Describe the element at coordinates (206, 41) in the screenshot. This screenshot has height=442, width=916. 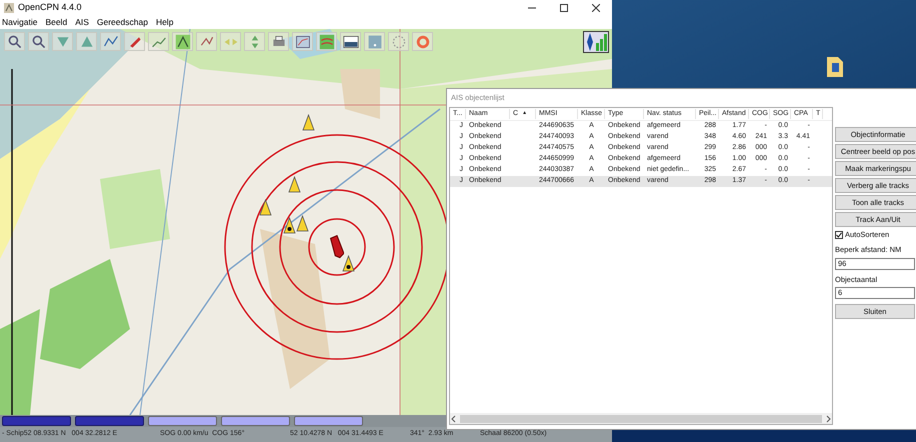
I see `waypoint-button` at that location.